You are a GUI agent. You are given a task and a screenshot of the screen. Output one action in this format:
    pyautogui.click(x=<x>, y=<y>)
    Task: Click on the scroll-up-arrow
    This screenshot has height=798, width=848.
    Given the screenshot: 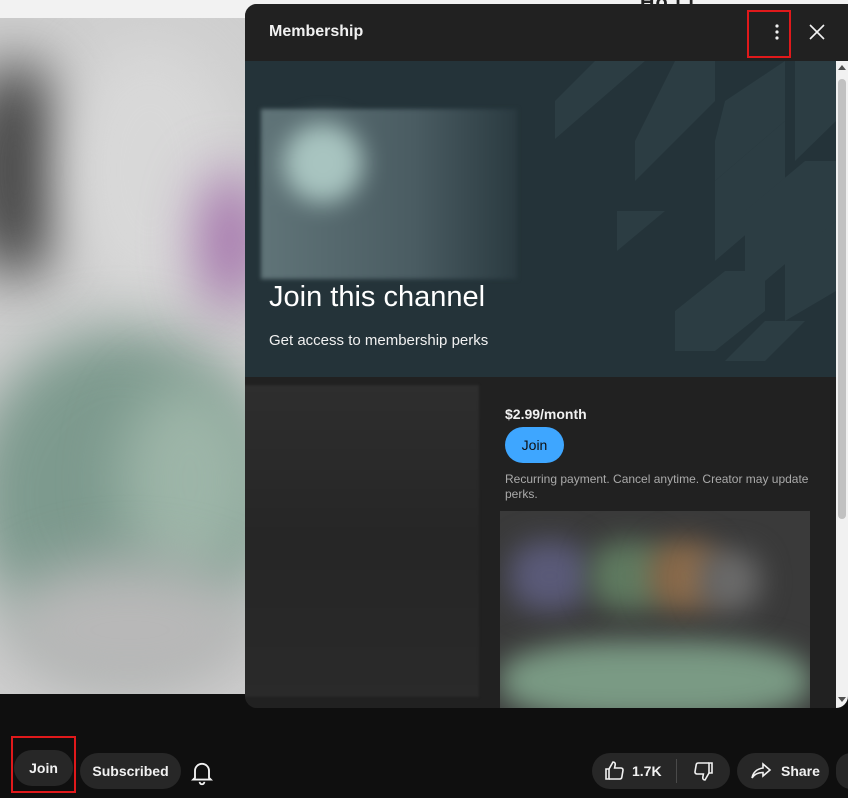 What is the action you would take?
    pyautogui.click(x=842, y=67)
    